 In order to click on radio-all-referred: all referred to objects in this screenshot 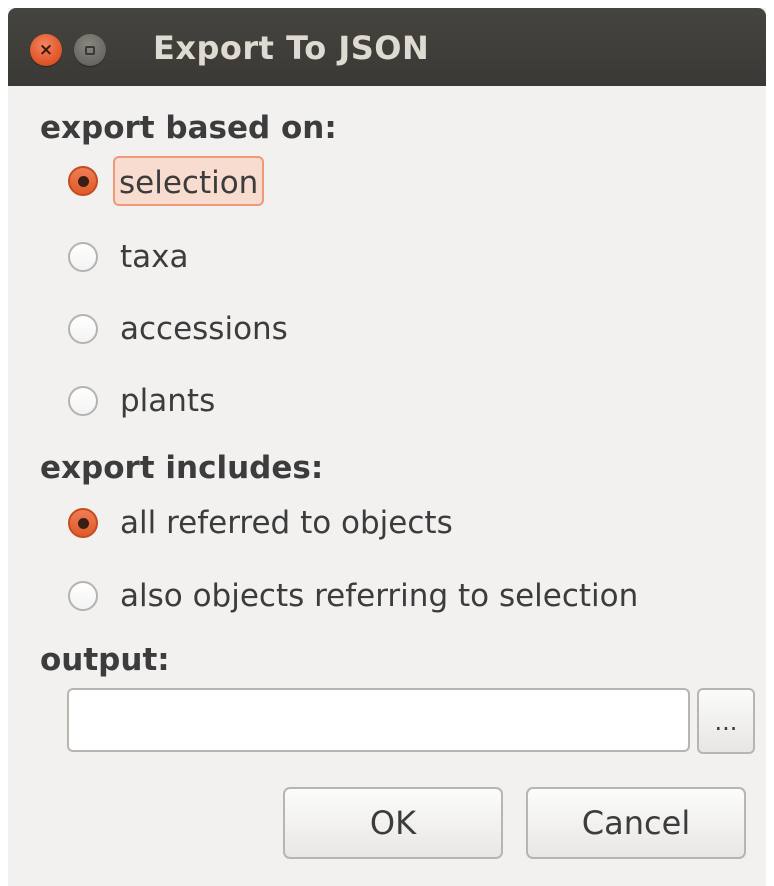, I will do `click(260, 523)`.